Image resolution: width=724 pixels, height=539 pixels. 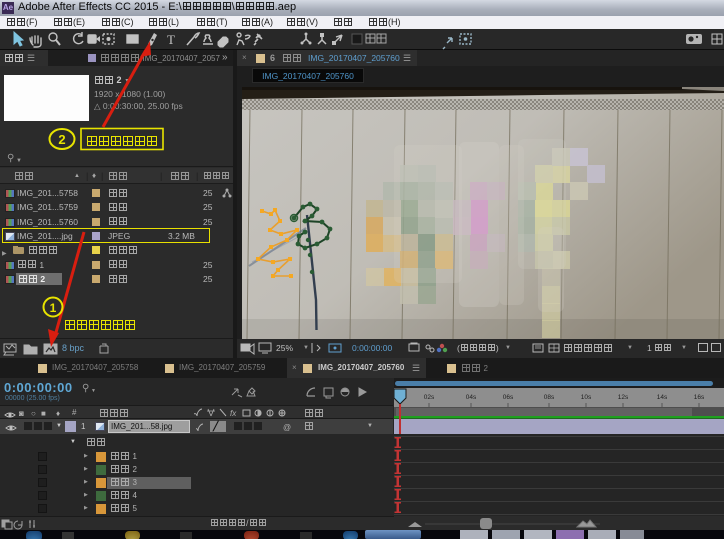 What do you see at coordinates (233, 413) in the screenshot?
I see `svg-text: fx` at bounding box center [233, 413].